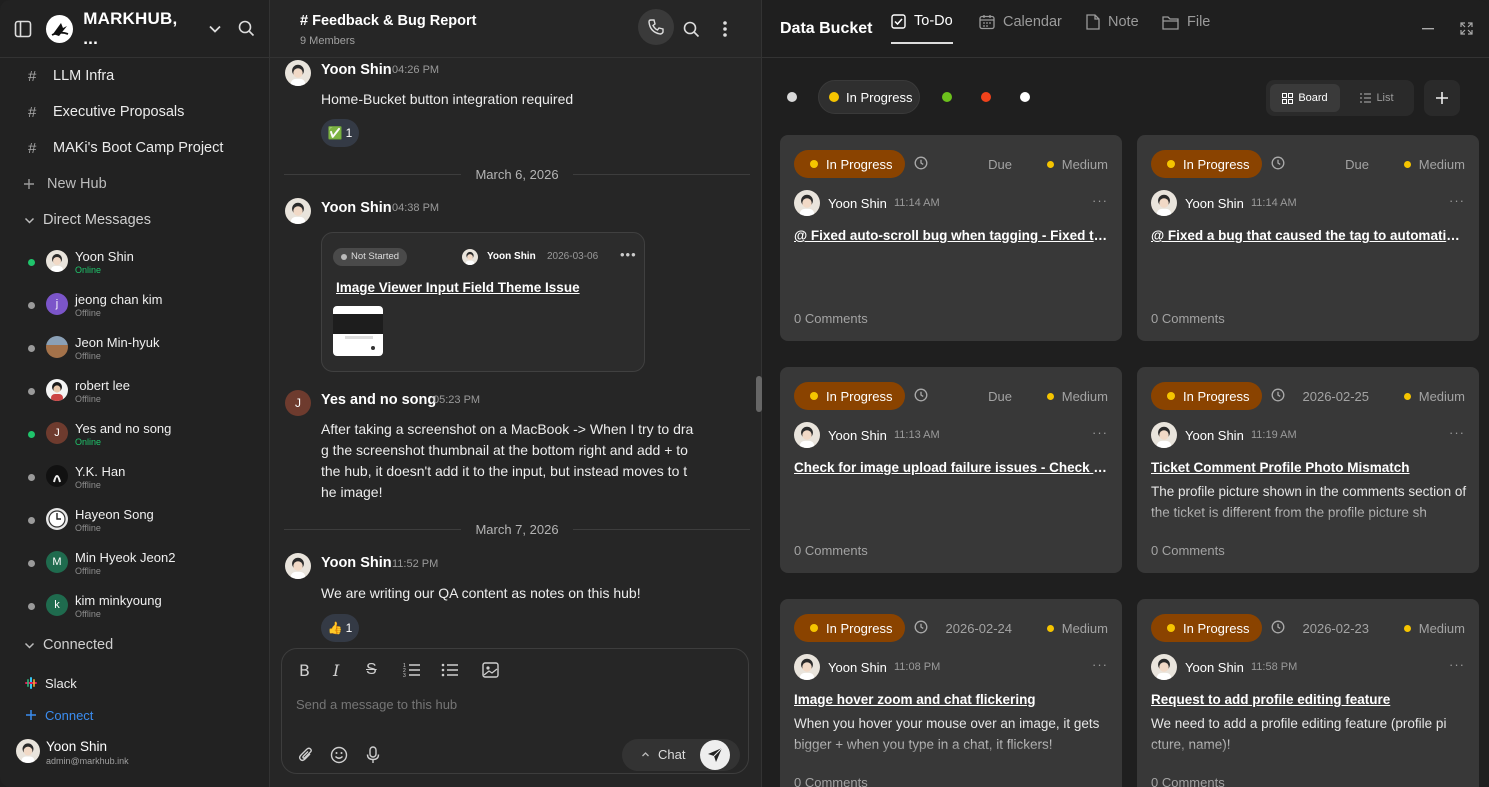 Image resolution: width=1489 pixels, height=787 pixels. I want to click on send-button, so click(715, 755).